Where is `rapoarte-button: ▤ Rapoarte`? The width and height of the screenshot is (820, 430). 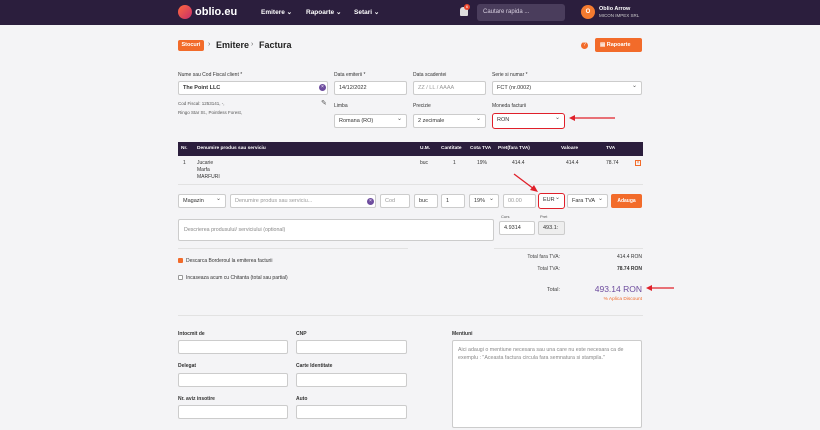 rapoarte-button: ▤ Rapoarte is located at coordinates (618, 45).